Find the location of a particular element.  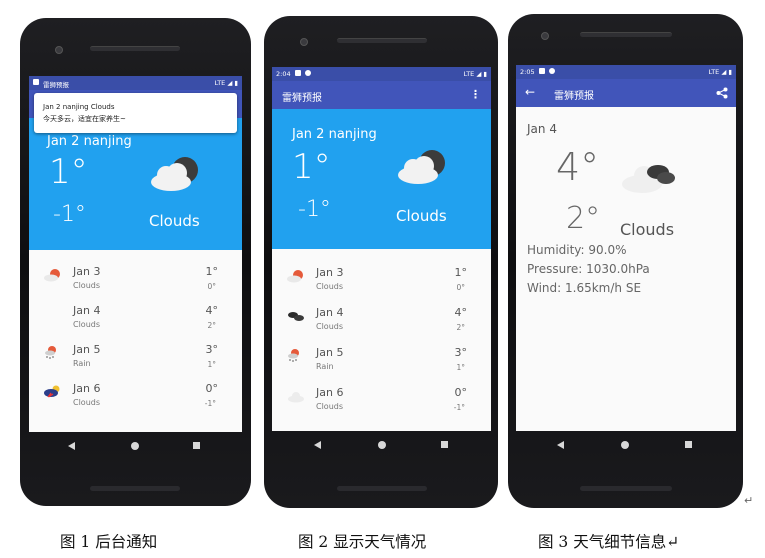

status-time: 2:05 is located at coordinates (527, 72).